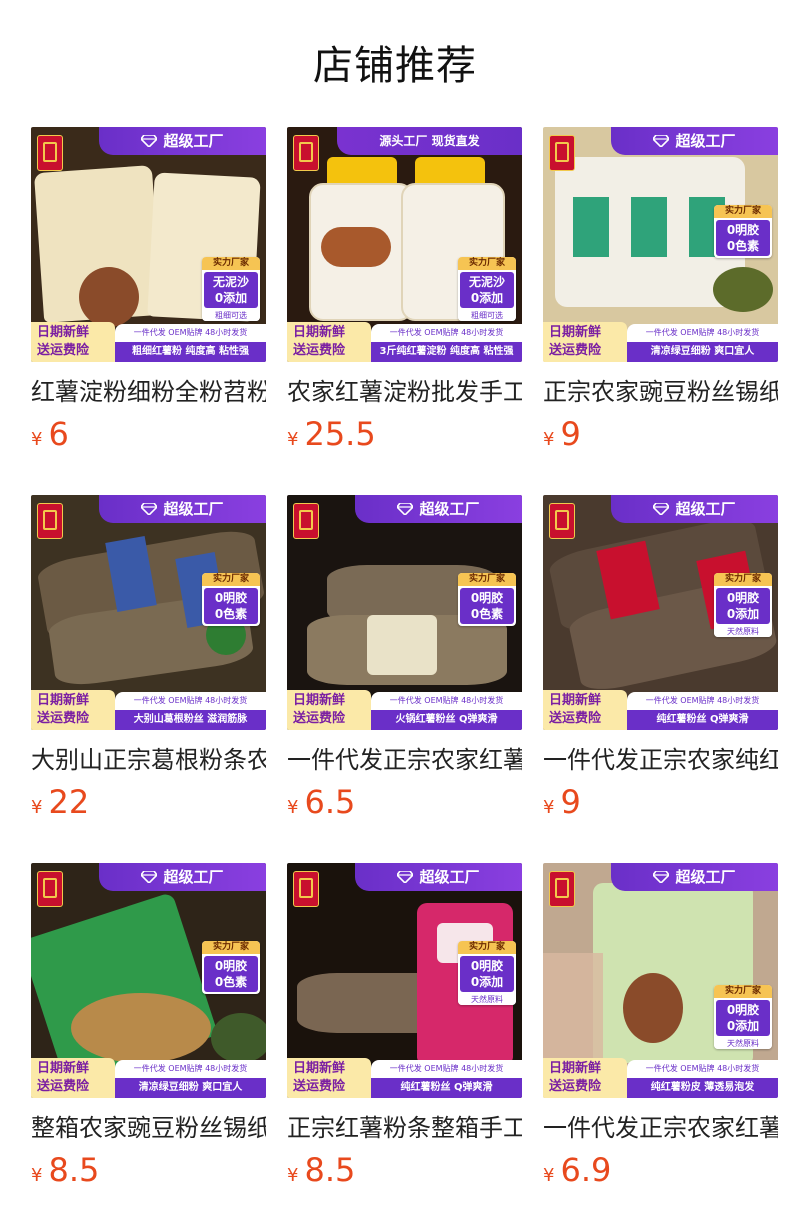 The height and width of the screenshot is (1232, 790). Describe the element at coordinates (148, 392) in the screenshot. I see `product-title: 红薯淀粉细粉全粉苕粉` at that location.